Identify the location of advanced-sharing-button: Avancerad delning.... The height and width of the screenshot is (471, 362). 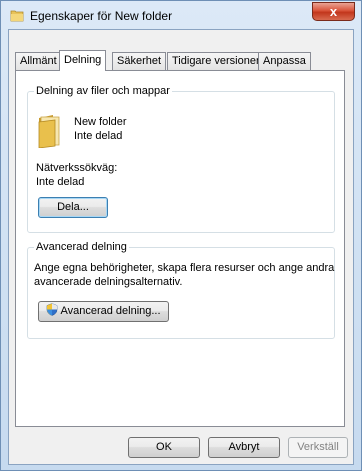
(103, 311).